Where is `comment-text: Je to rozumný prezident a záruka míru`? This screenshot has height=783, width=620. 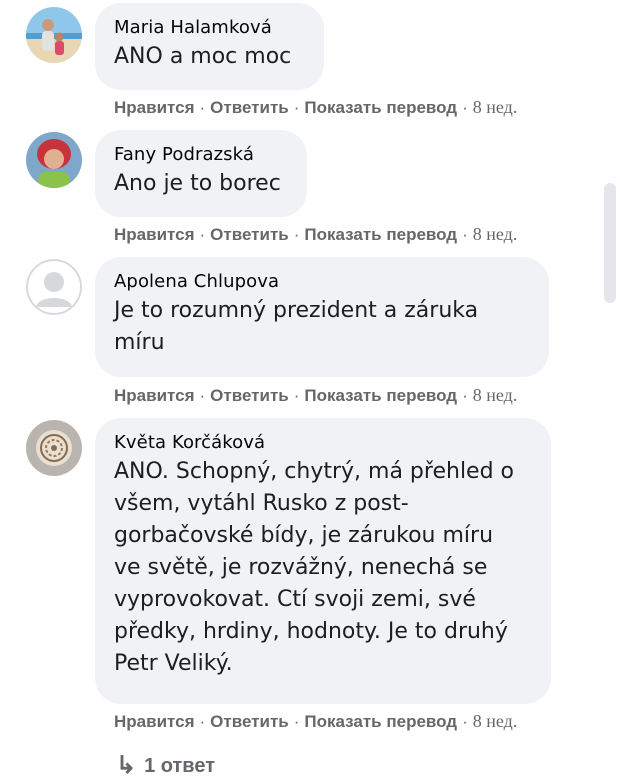
comment-text: Je to rozumný prezident a záruka míru is located at coordinates (296, 326).